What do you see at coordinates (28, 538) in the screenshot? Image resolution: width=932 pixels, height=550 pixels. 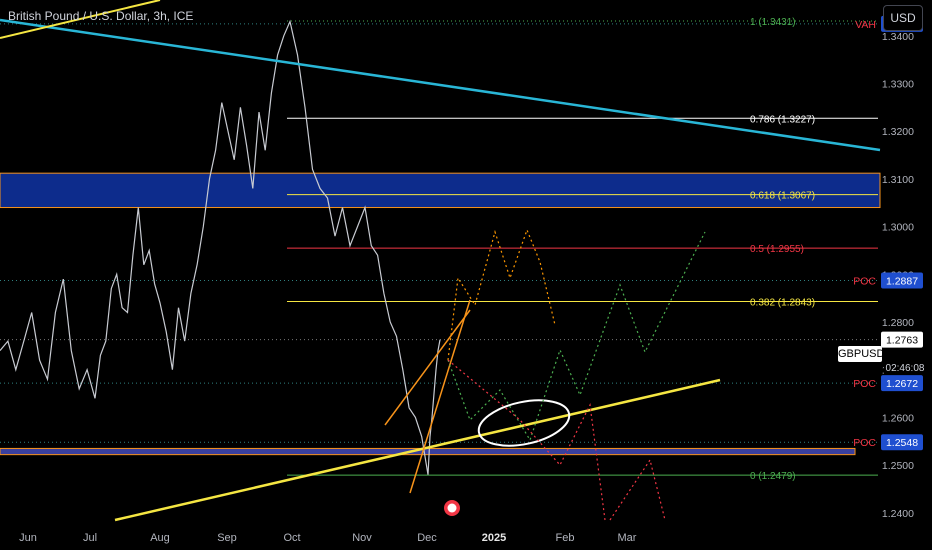 I see `x-tick-label-0: Jun` at bounding box center [28, 538].